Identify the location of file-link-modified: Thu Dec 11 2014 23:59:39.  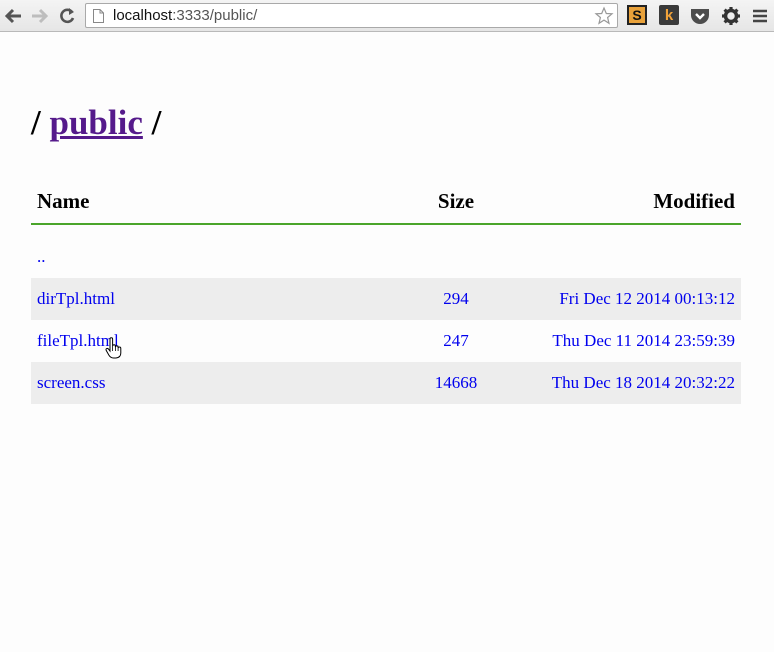
(643, 340).